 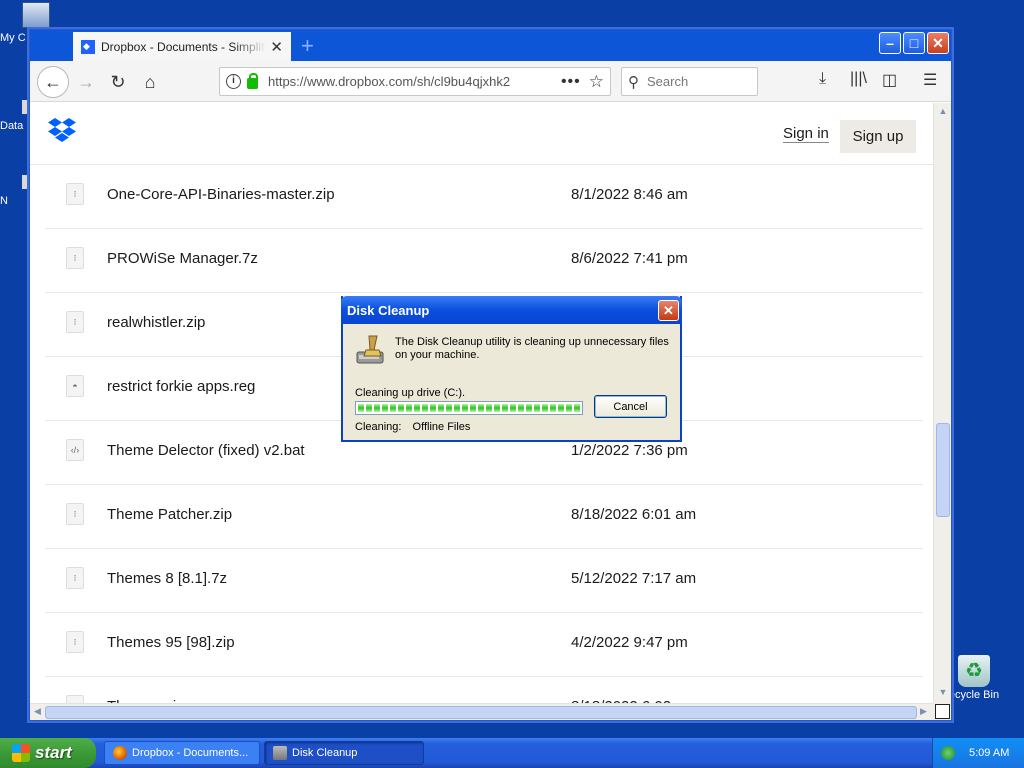 What do you see at coordinates (806, 134) in the screenshot?
I see `sign-in-link: Sign in` at bounding box center [806, 134].